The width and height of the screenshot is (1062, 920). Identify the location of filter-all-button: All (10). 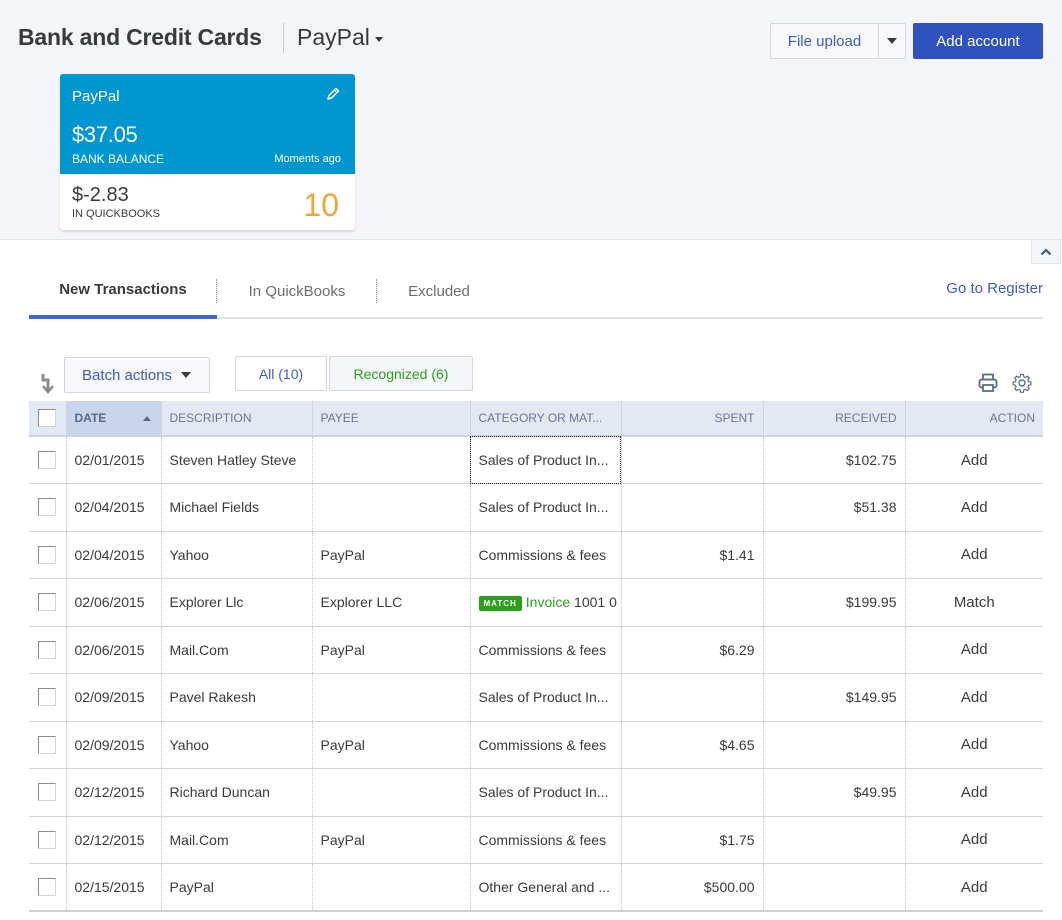
(281, 373).